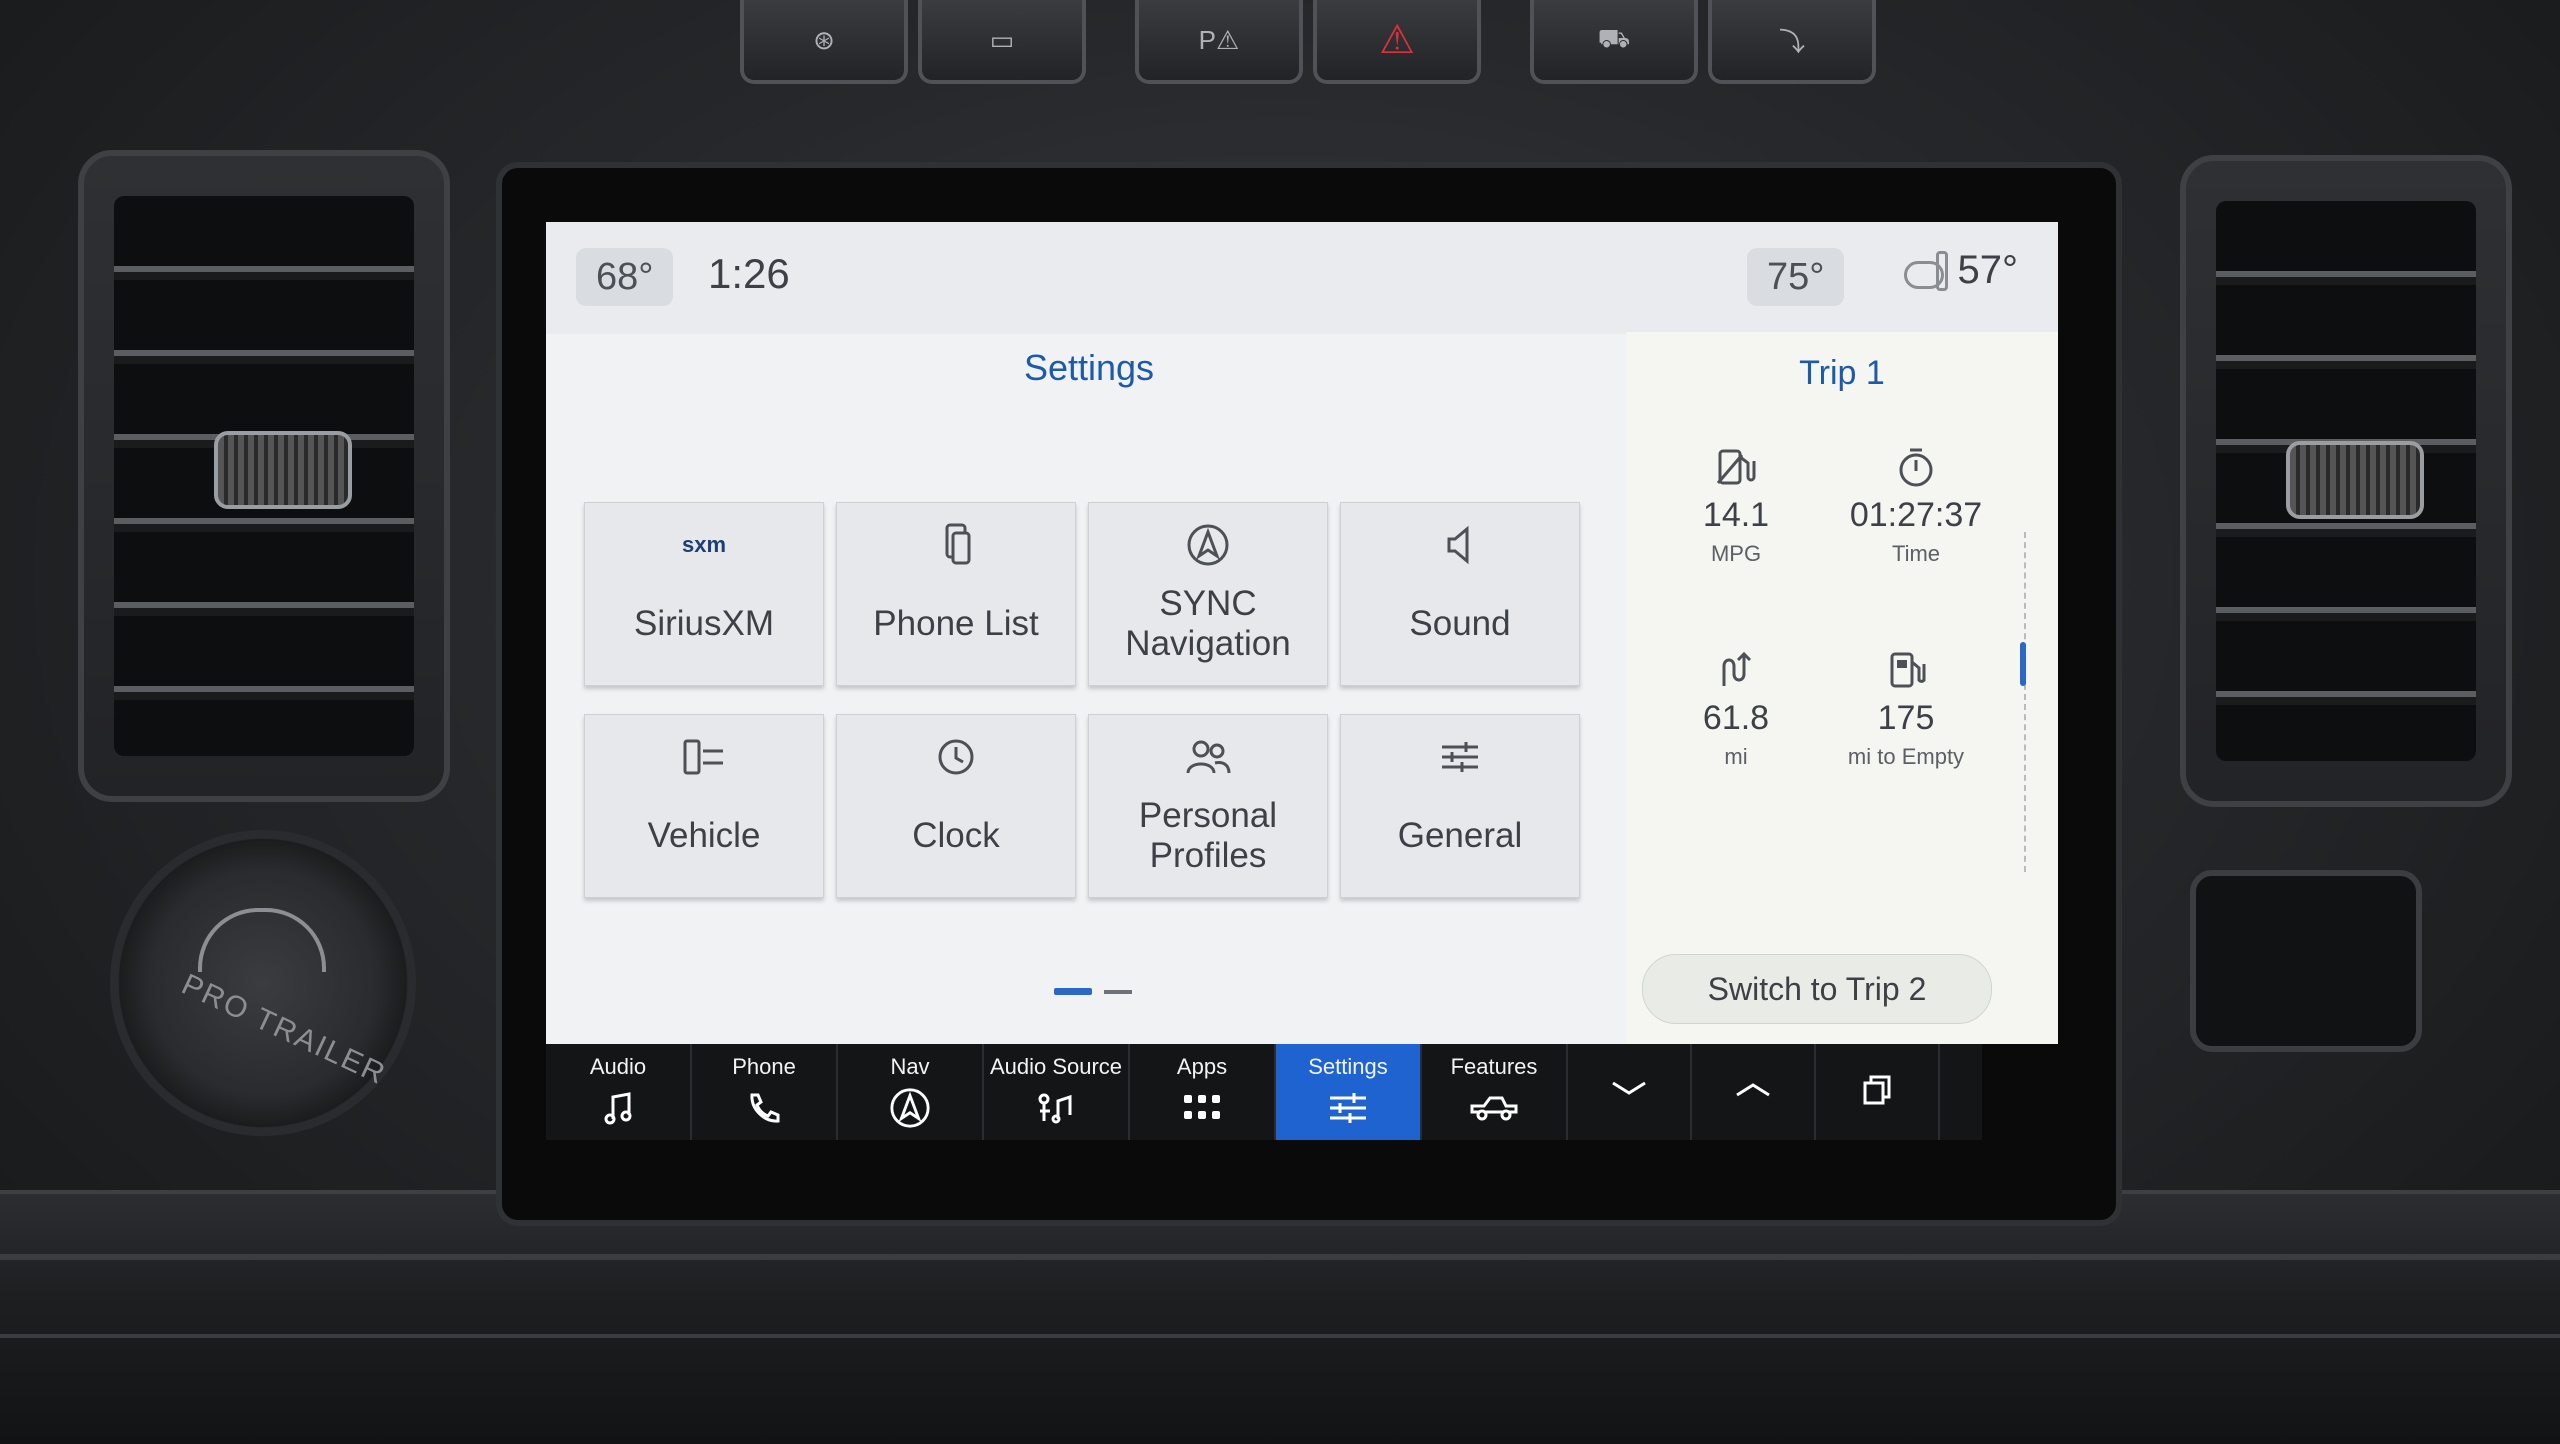 The image size is (2560, 1444). Describe the element at coordinates (1736, 756) in the screenshot. I see `distance-unit: mi` at that location.